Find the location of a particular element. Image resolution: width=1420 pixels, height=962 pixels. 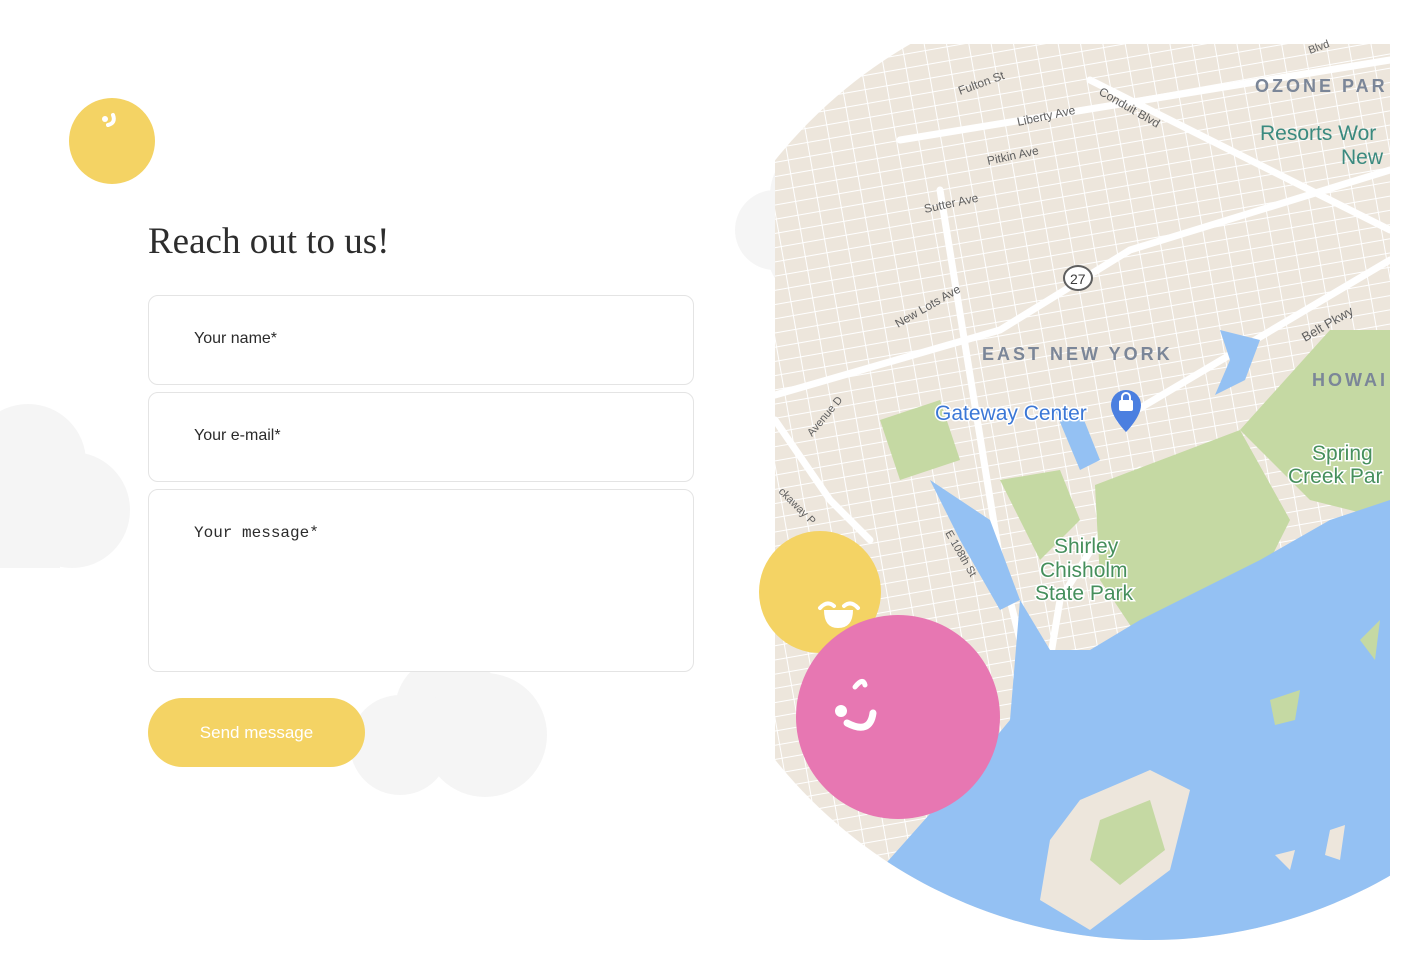

map-label-resorts-2: New is located at coordinates (1362, 157).